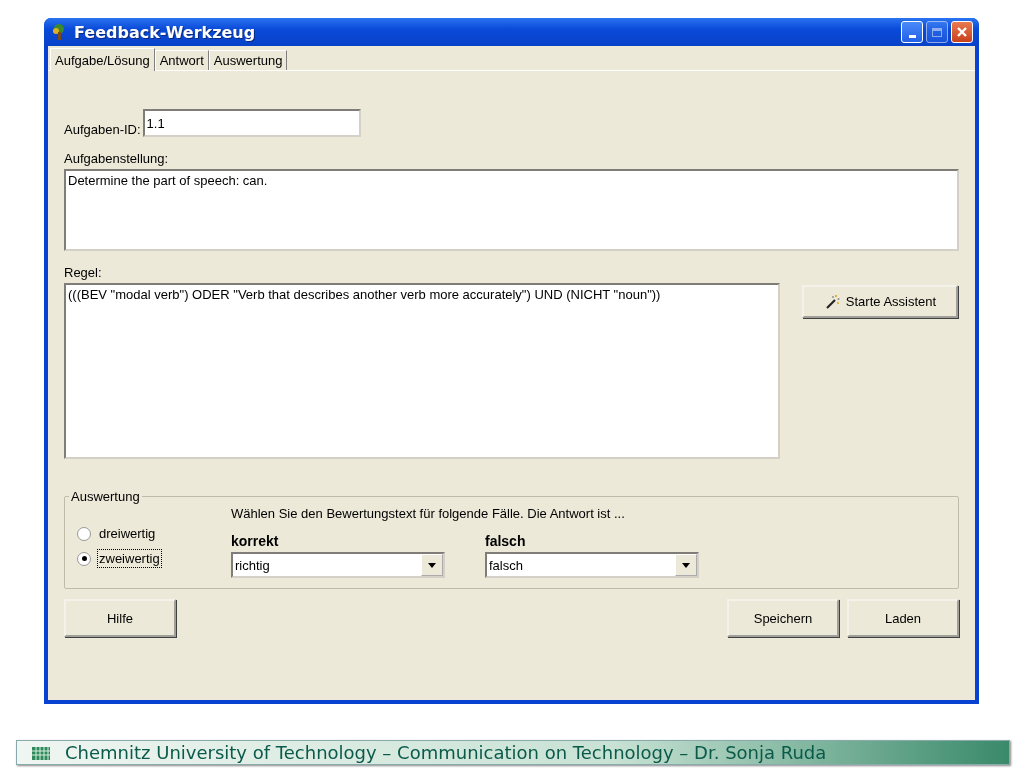  I want to click on id-field: 1.1, so click(251, 123).